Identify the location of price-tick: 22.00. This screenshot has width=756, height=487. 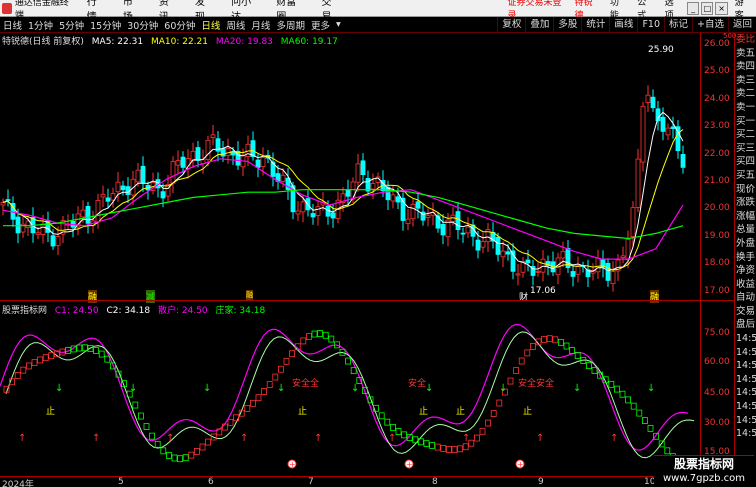
(717, 154).